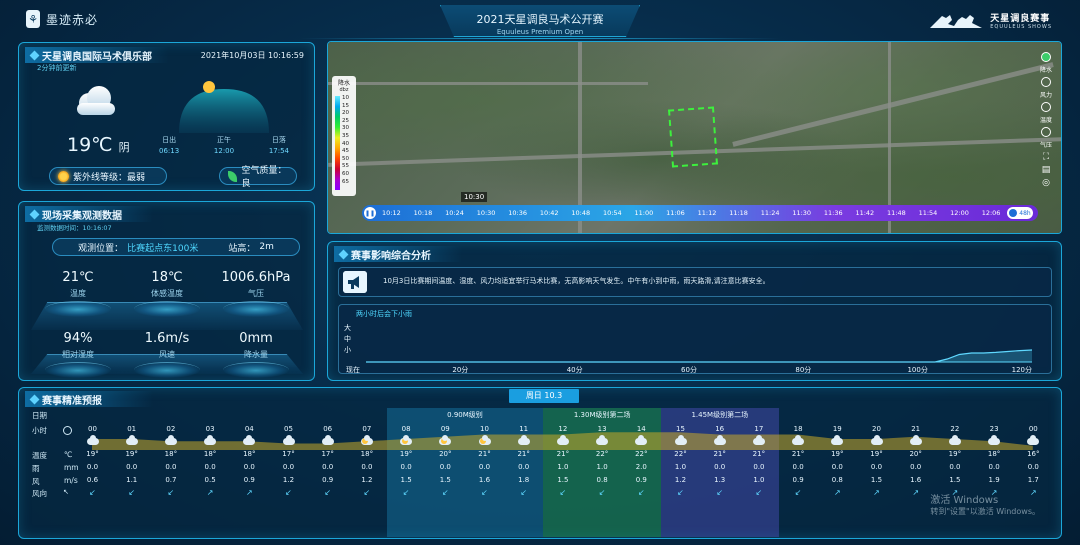 This screenshot has width=1080, height=545. What do you see at coordinates (1046, 183) in the screenshot?
I see `globe-icon: ◎` at bounding box center [1046, 183].